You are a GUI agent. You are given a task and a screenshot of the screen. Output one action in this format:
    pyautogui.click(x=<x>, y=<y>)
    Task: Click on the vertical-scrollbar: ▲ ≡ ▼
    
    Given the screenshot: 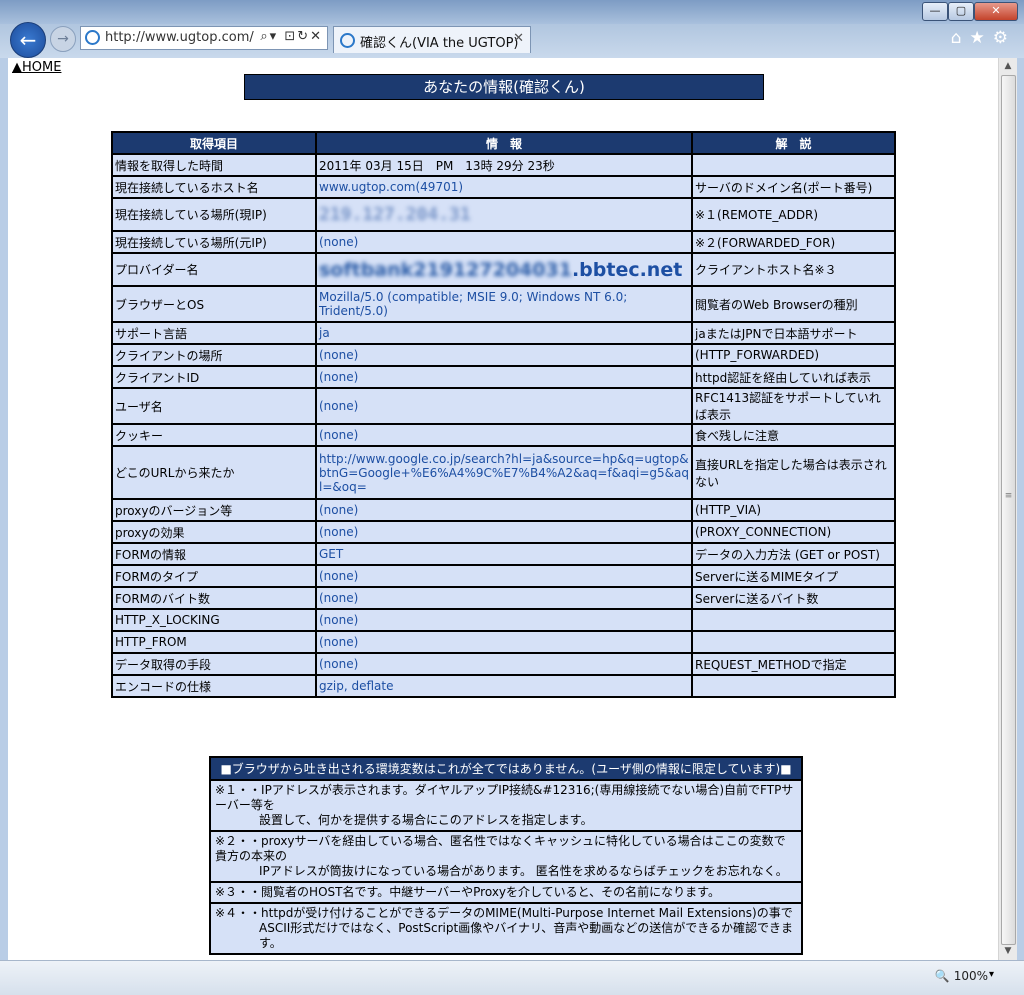 What is the action you would take?
    pyautogui.click(x=1007, y=509)
    